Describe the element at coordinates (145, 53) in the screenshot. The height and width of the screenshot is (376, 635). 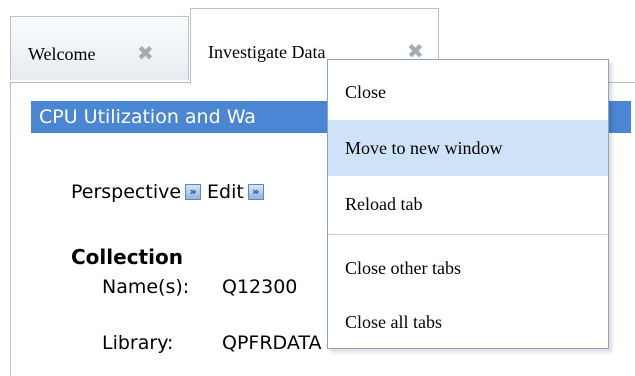
I see `close-icon: ✖` at that location.